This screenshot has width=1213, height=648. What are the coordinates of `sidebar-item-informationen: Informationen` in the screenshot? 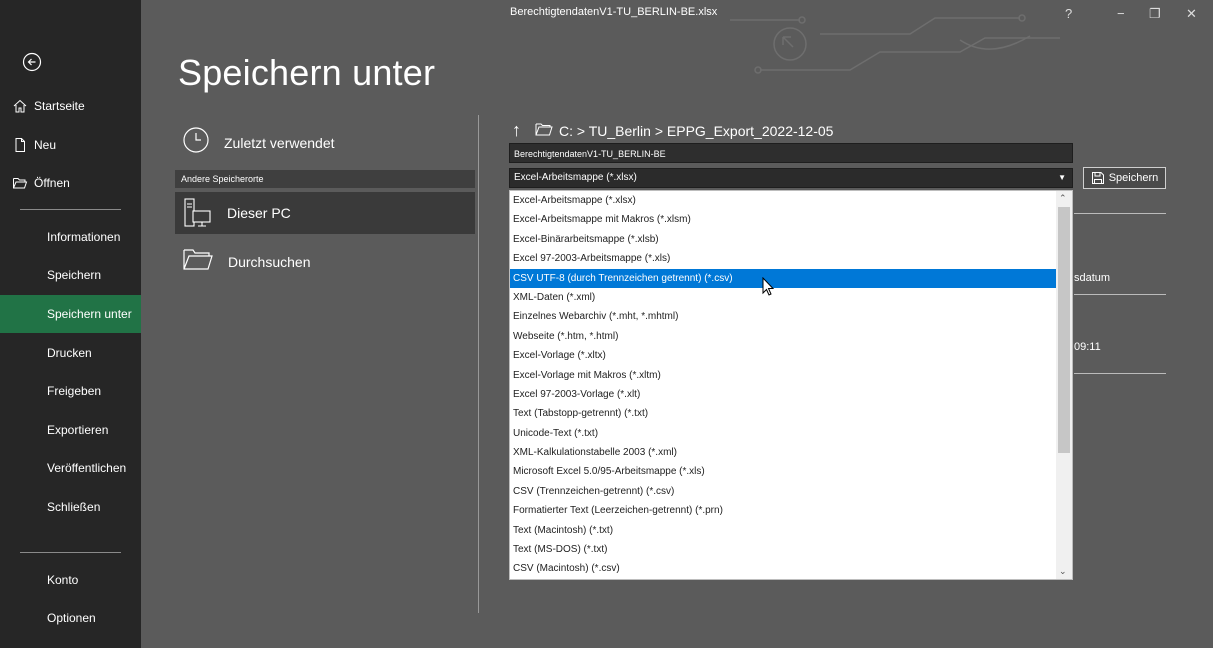 It's located at (70, 237).